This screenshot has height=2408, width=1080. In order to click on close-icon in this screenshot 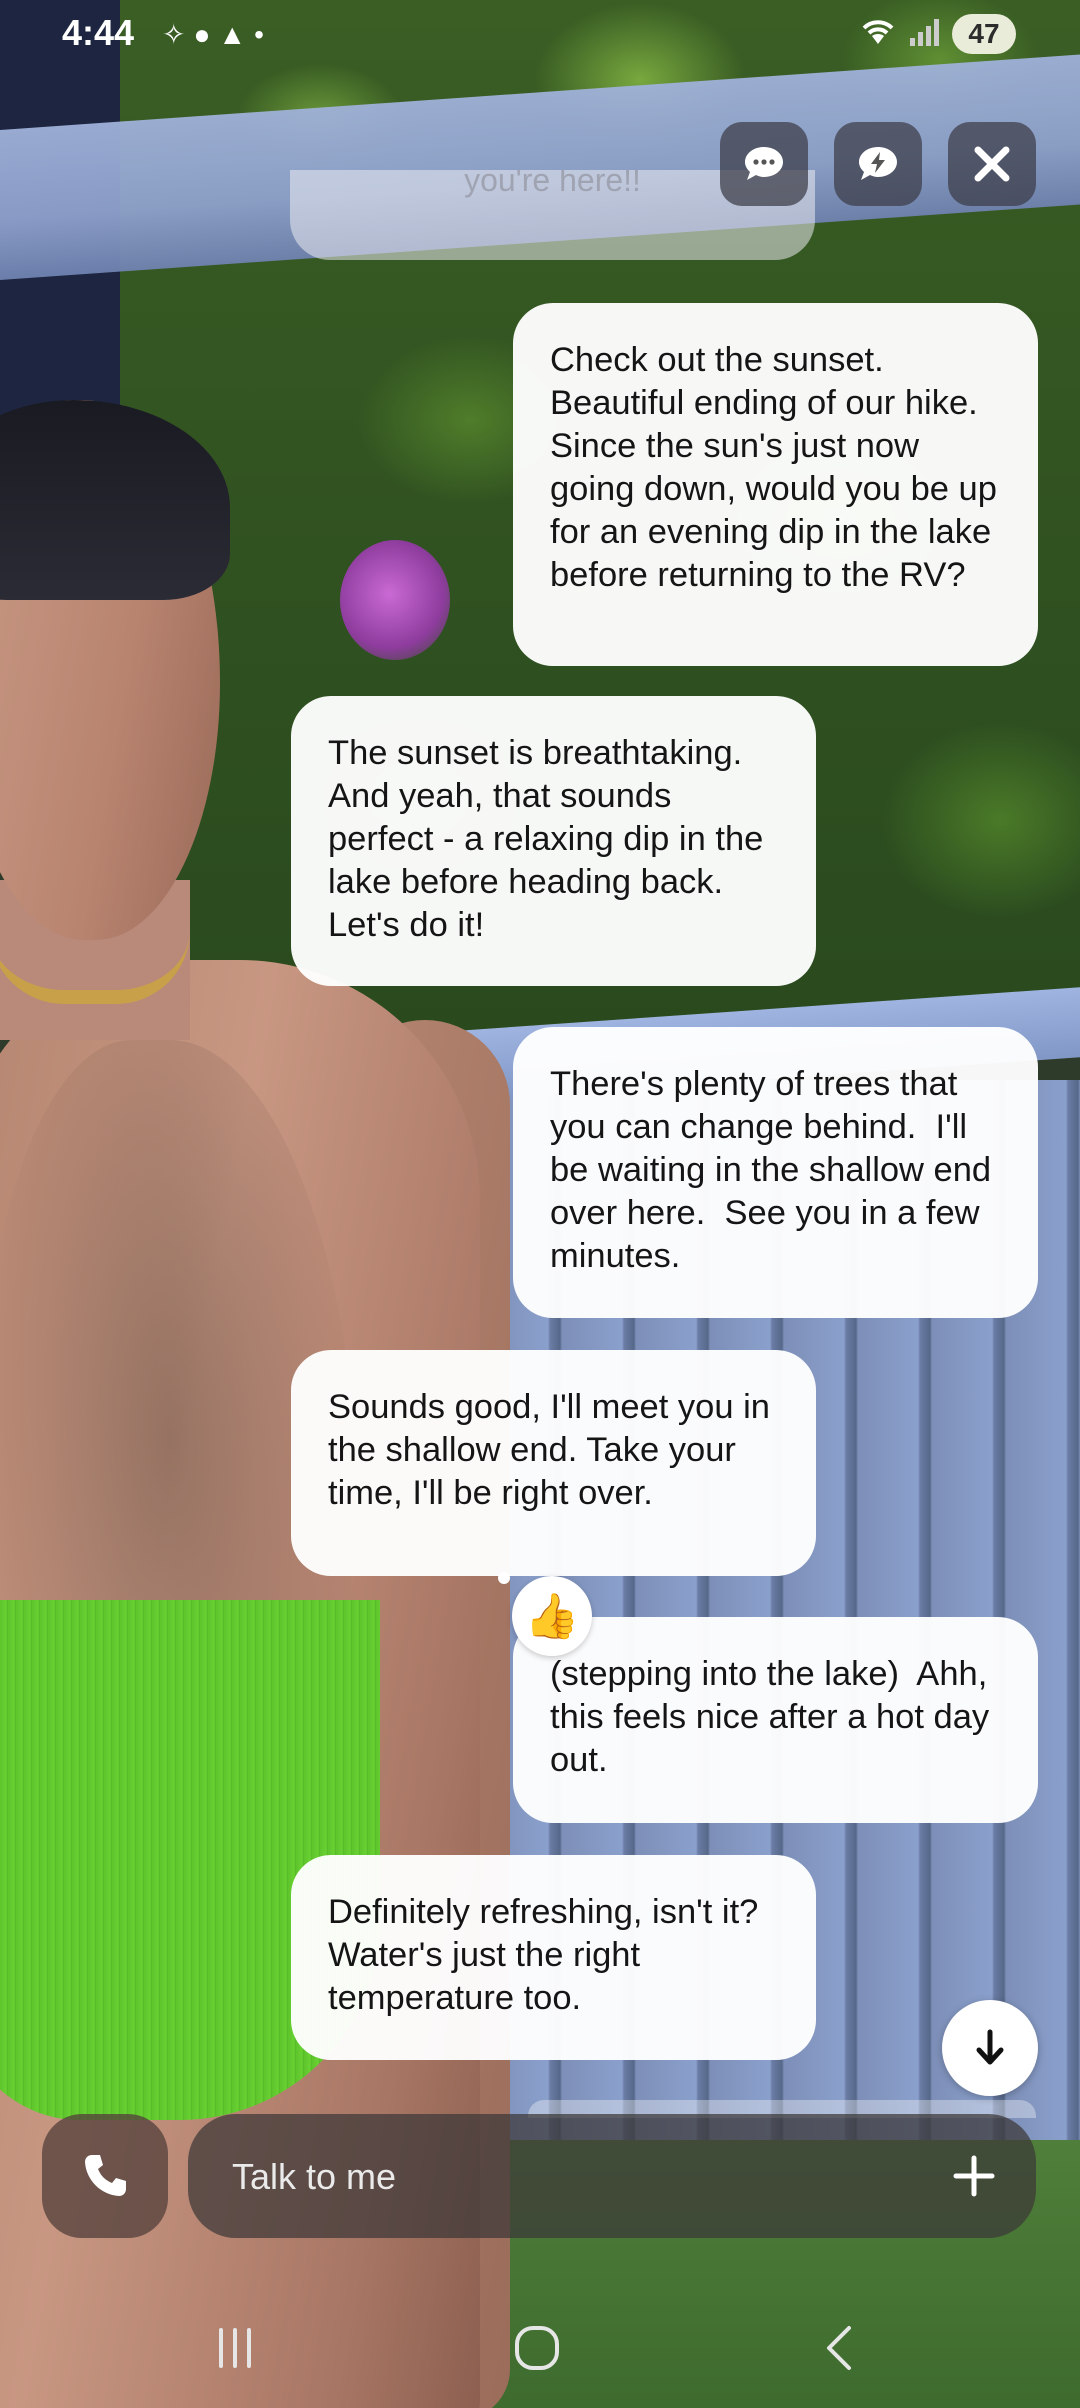, I will do `click(992, 164)`.